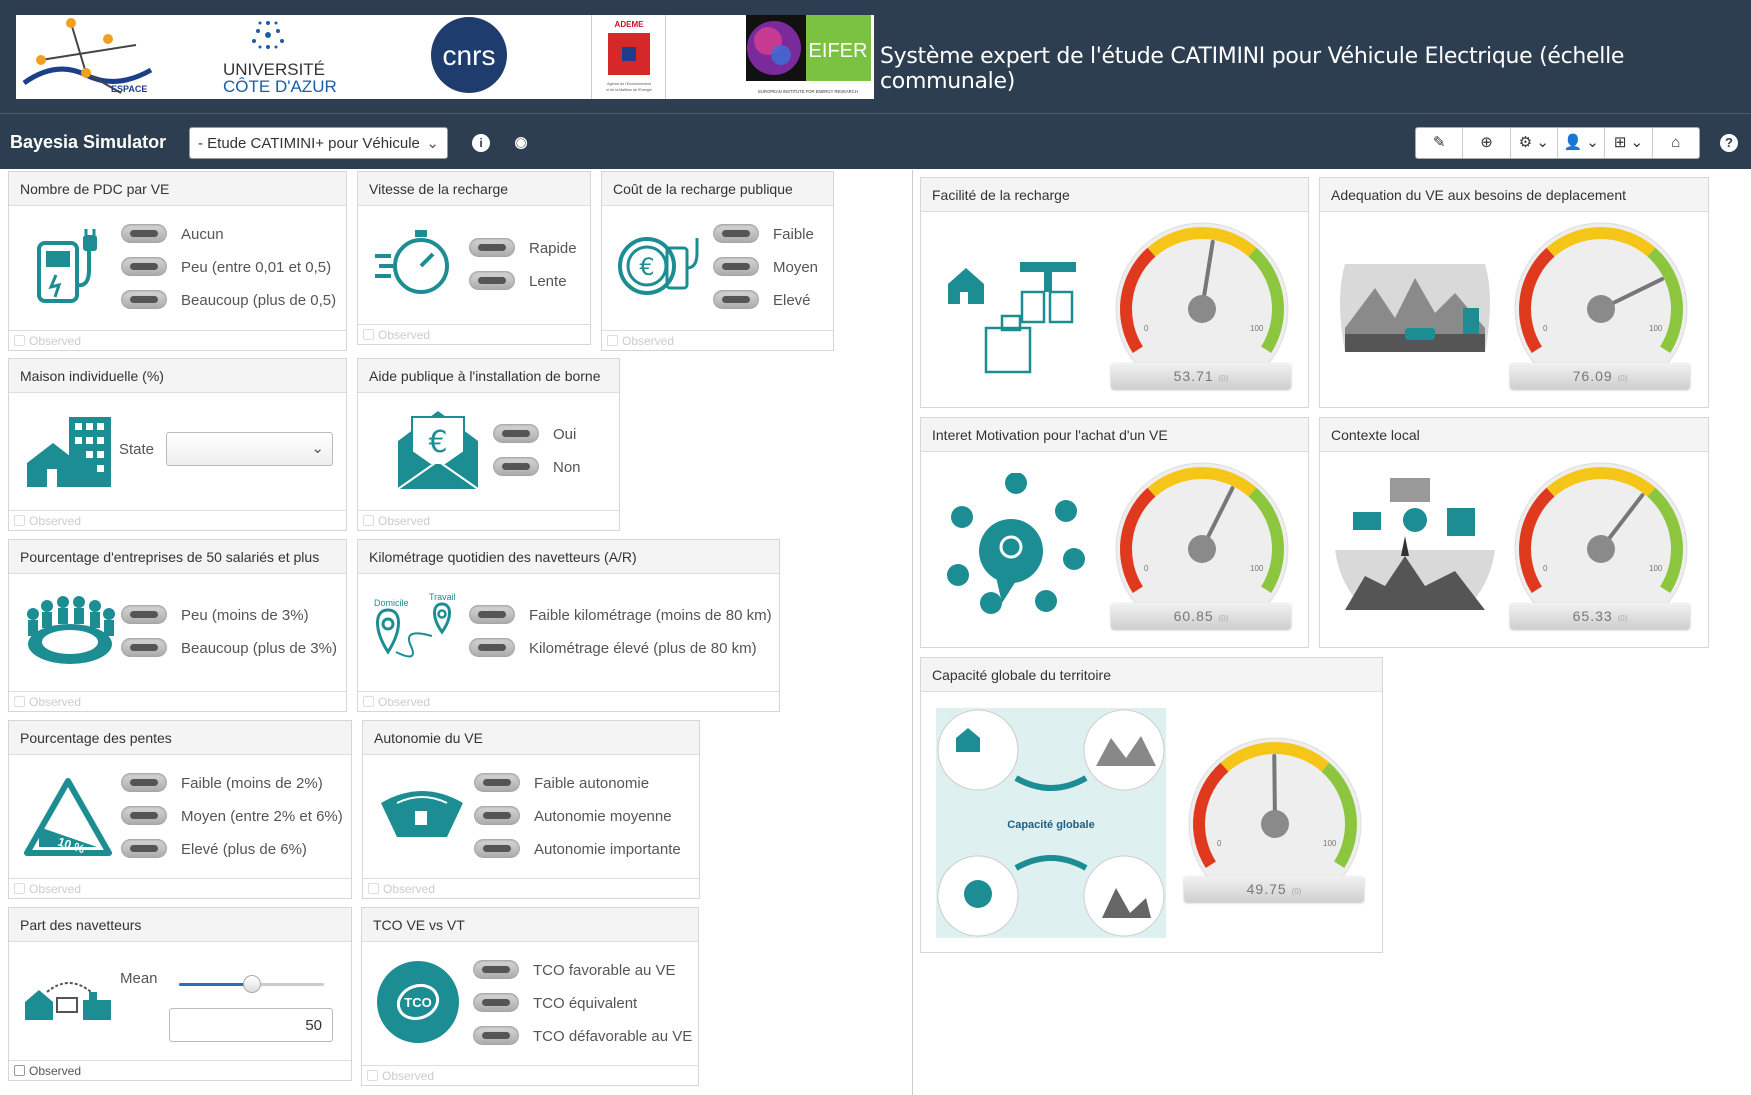  Describe the element at coordinates (604, 970) in the screenshot. I see `option-label: TCO favorable au VE` at that location.